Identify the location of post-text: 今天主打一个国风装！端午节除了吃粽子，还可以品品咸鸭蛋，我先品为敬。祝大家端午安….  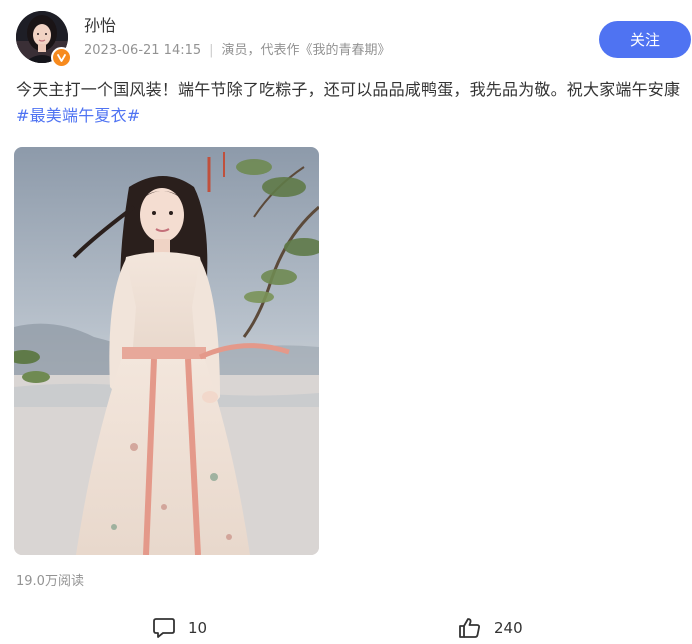
(351, 103).